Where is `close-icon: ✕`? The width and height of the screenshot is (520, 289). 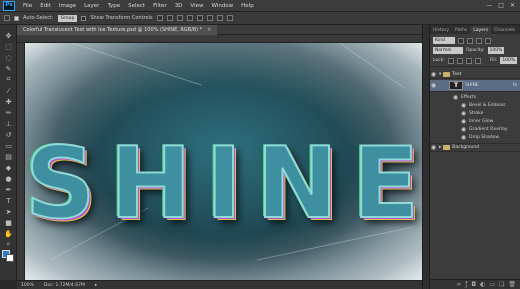
close-icon: ✕ is located at coordinates (512, 5).